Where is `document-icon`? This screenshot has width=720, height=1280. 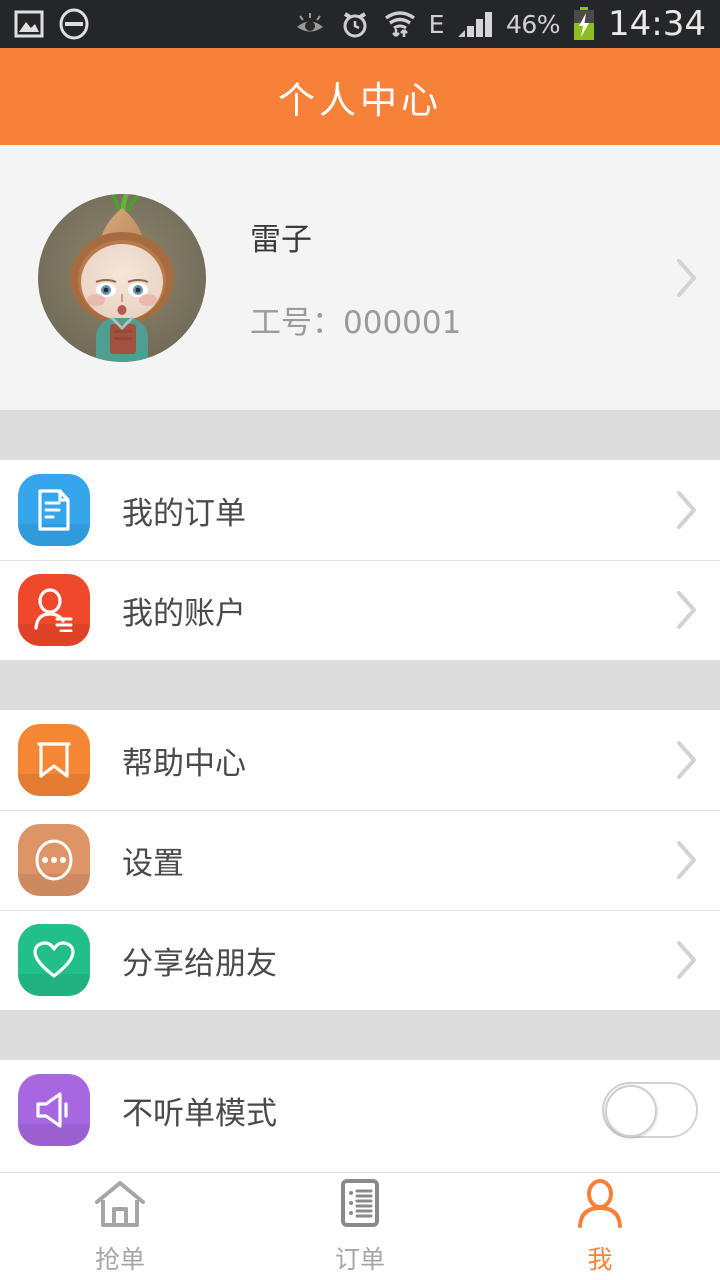 document-icon is located at coordinates (54, 510).